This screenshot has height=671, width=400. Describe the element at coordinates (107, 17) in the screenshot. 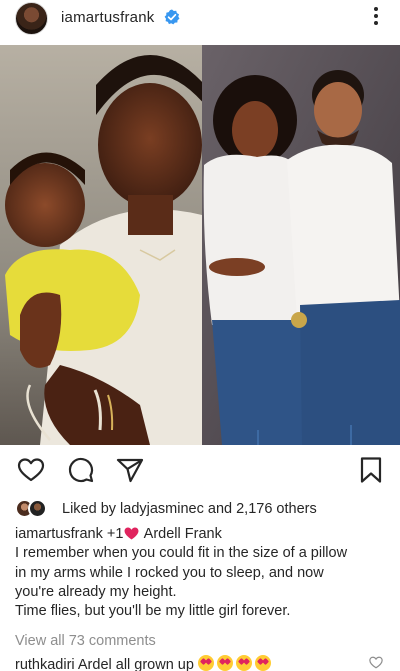

I see `post-username: iamartusfrank` at that location.